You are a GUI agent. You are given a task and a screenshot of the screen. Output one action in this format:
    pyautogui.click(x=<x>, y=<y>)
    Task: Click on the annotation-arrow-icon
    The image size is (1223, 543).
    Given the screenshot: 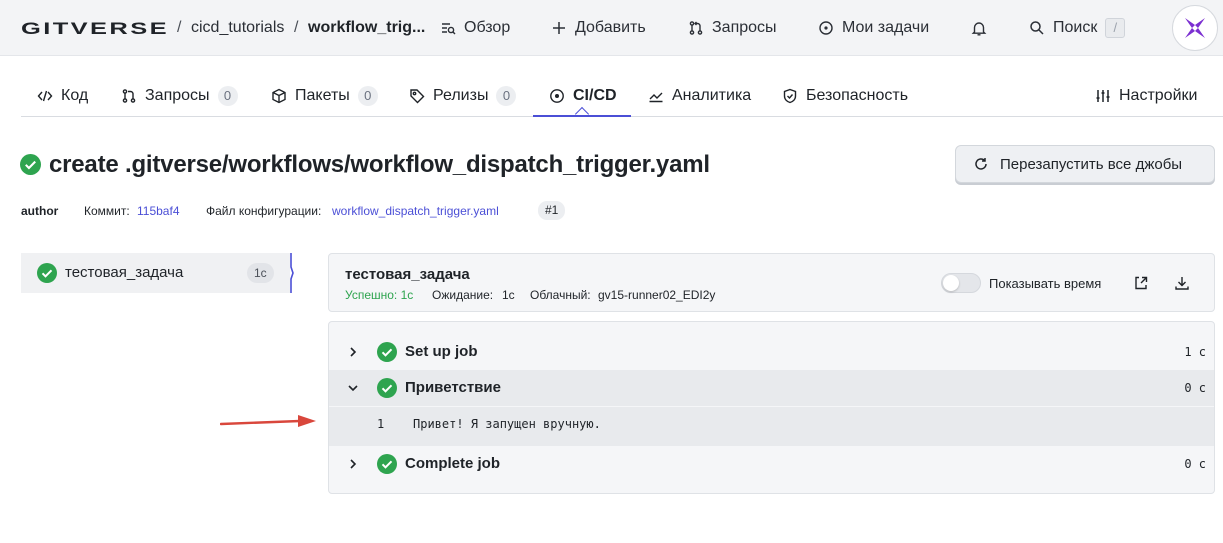 What is the action you would take?
    pyautogui.click(x=268, y=421)
    